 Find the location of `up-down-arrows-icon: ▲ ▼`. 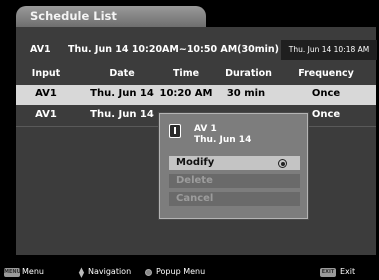

up-down-arrows-icon: ▲ ▼ is located at coordinates (81, 272).